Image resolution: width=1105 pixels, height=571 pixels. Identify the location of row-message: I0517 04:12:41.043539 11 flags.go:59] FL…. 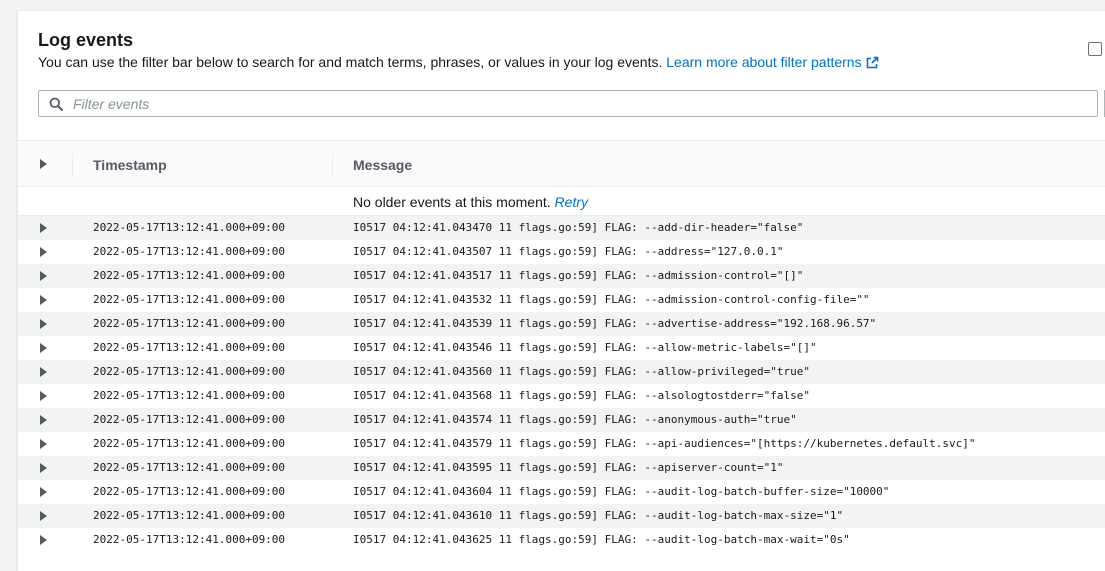
(615, 323).